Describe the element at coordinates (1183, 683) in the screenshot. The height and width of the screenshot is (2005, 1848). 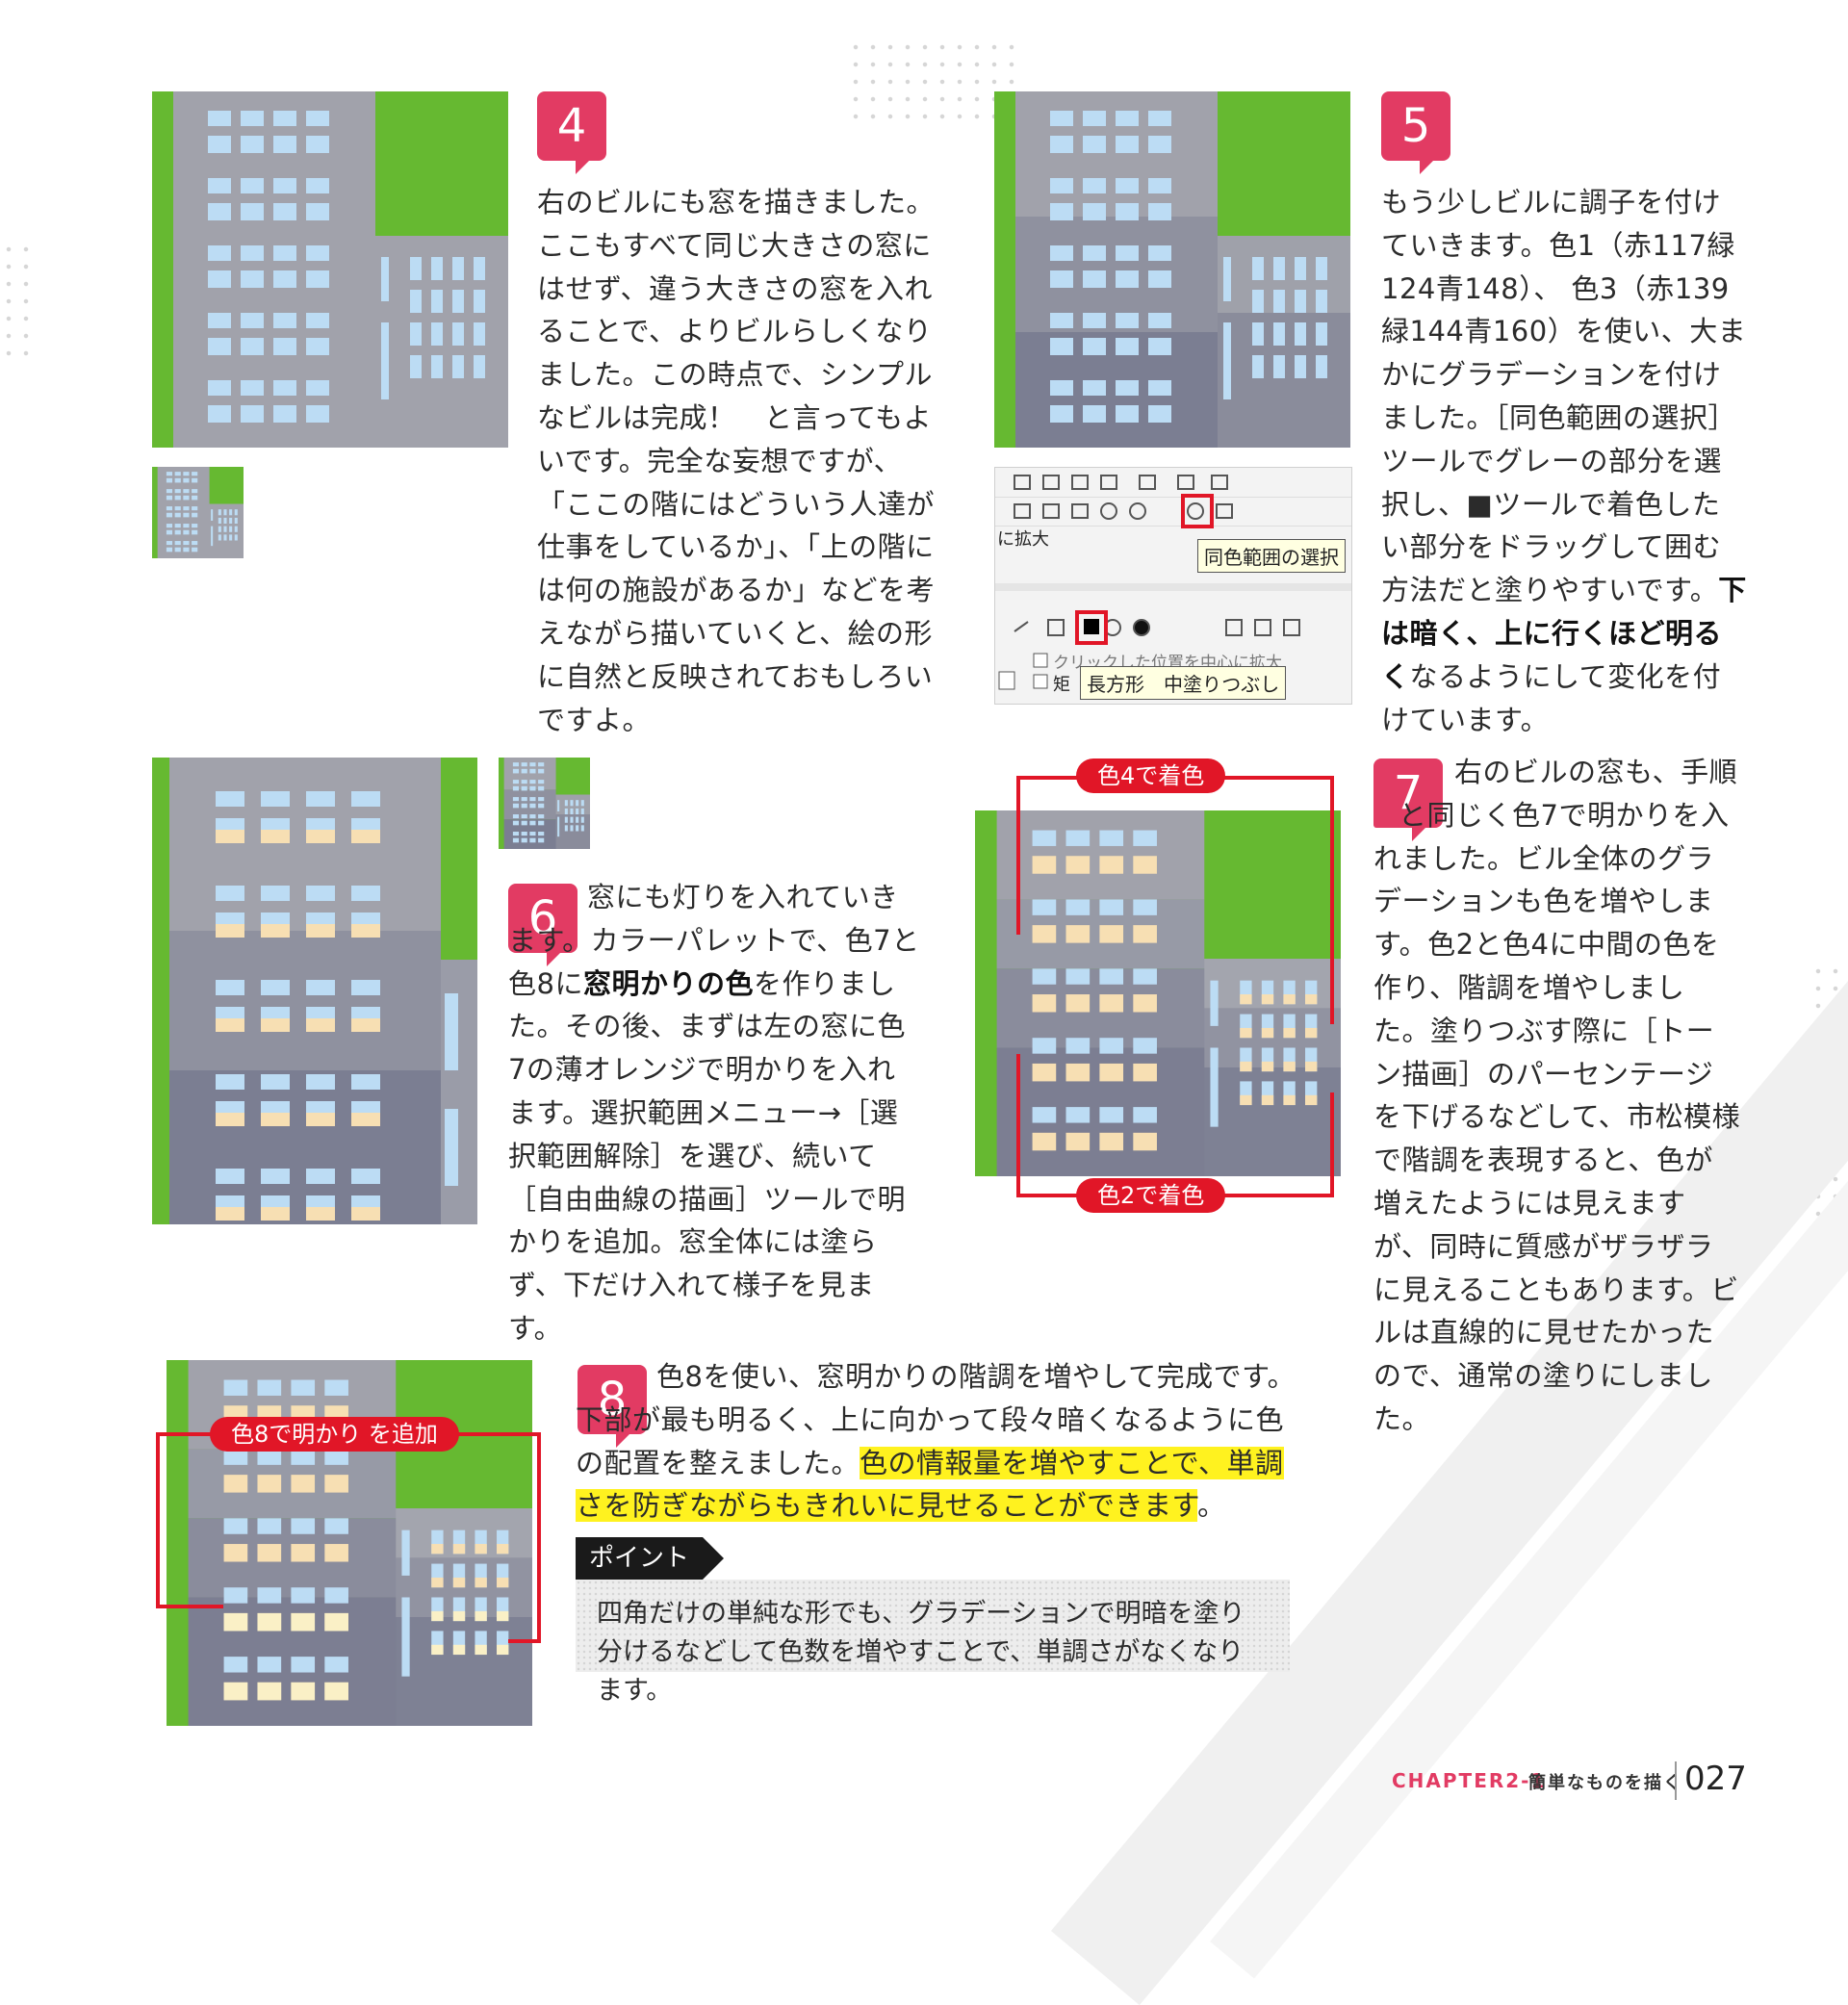
I see `tooltip-rectangle-fill: 長方形 中塗りつぶし` at that location.